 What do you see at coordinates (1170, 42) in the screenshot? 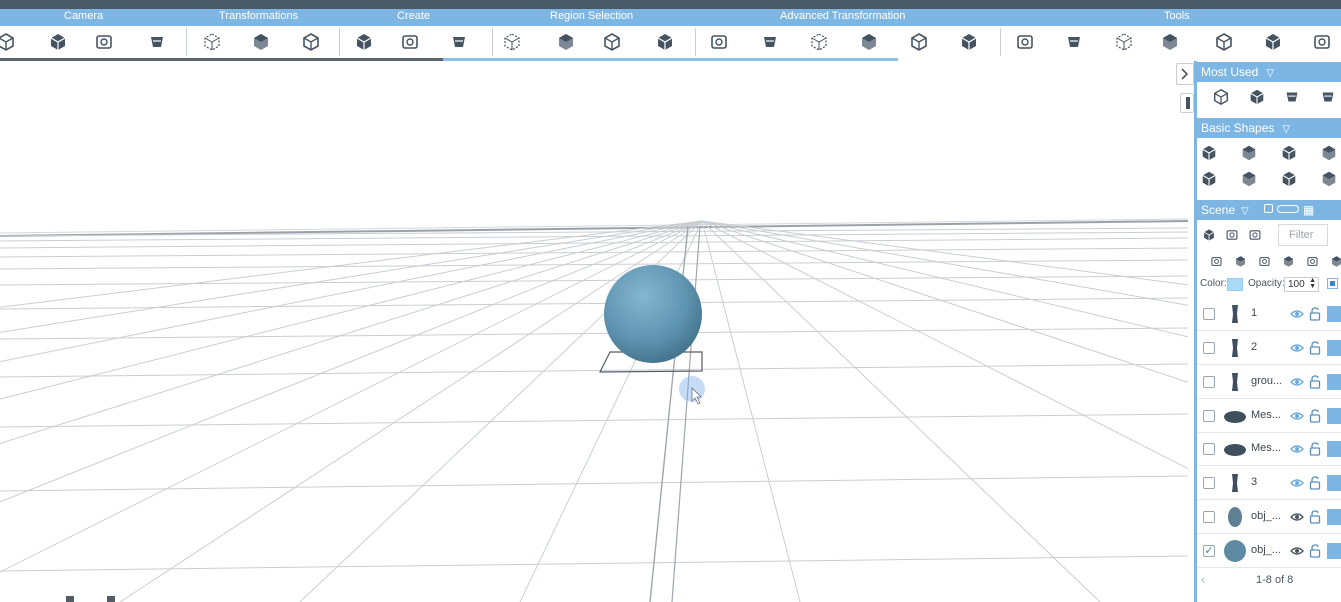
I see `sphere-cube-icon` at bounding box center [1170, 42].